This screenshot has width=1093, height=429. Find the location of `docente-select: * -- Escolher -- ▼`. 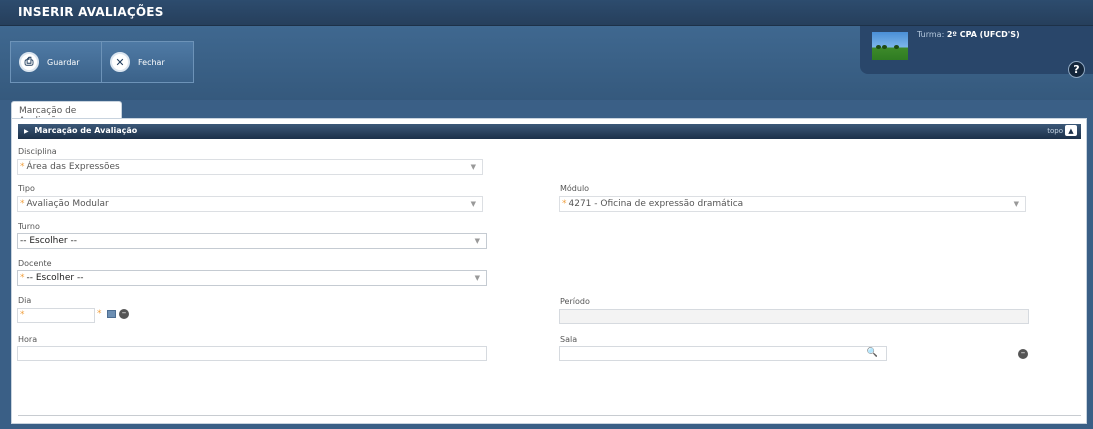

docente-select: * -- Escolher -- ▼ is located at coordinates (252, 278).